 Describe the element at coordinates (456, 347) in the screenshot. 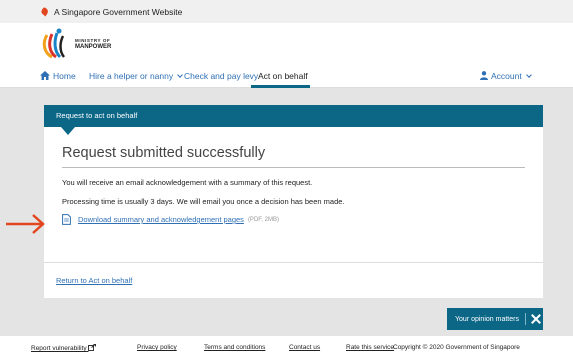

I see `footer-copyright: Copyright © 2020 Government of Singapore` at that location.